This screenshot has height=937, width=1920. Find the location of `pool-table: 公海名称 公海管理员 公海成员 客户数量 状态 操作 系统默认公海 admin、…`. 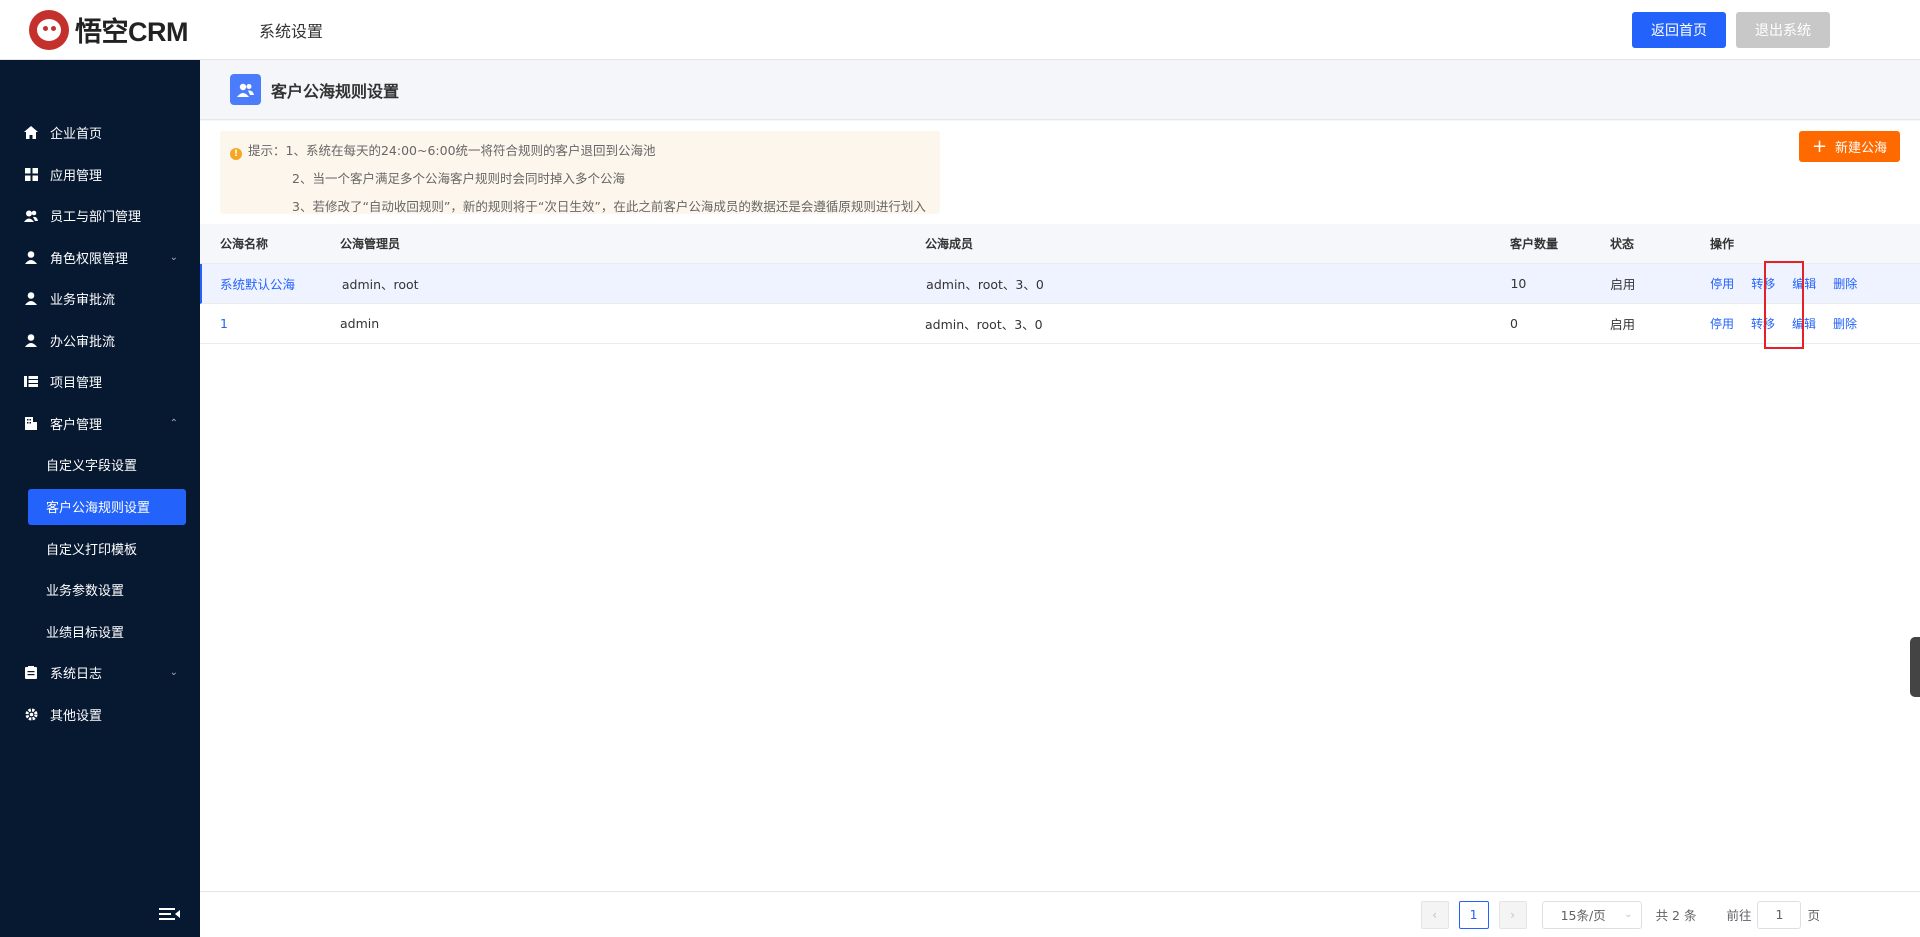

pool-table: 公海名称 公海管理员 公海成员 客户数量 状态 操作 系统默认公海 admin、… is located at coordinates (1060, 284).